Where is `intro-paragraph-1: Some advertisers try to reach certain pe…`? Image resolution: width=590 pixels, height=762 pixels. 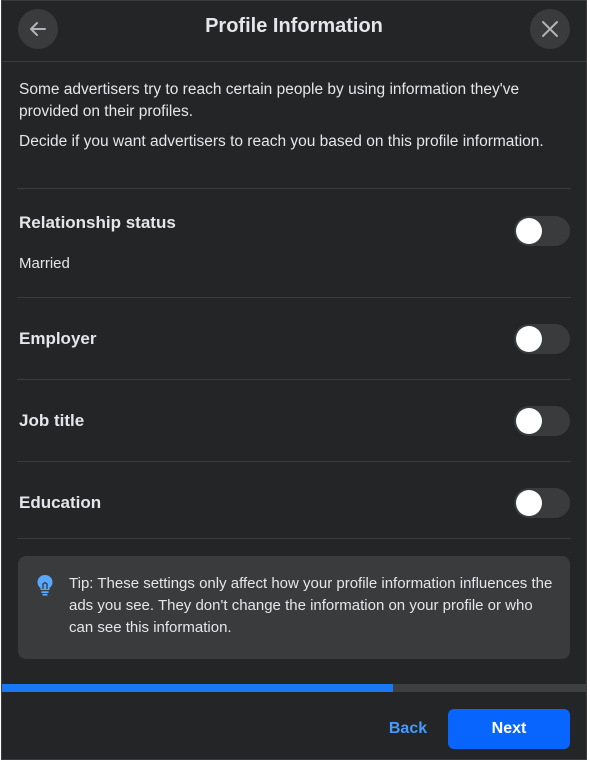 intro-paragraph-1: Some advertisers try to reach certain pe… is located at coordinates (269, 100).